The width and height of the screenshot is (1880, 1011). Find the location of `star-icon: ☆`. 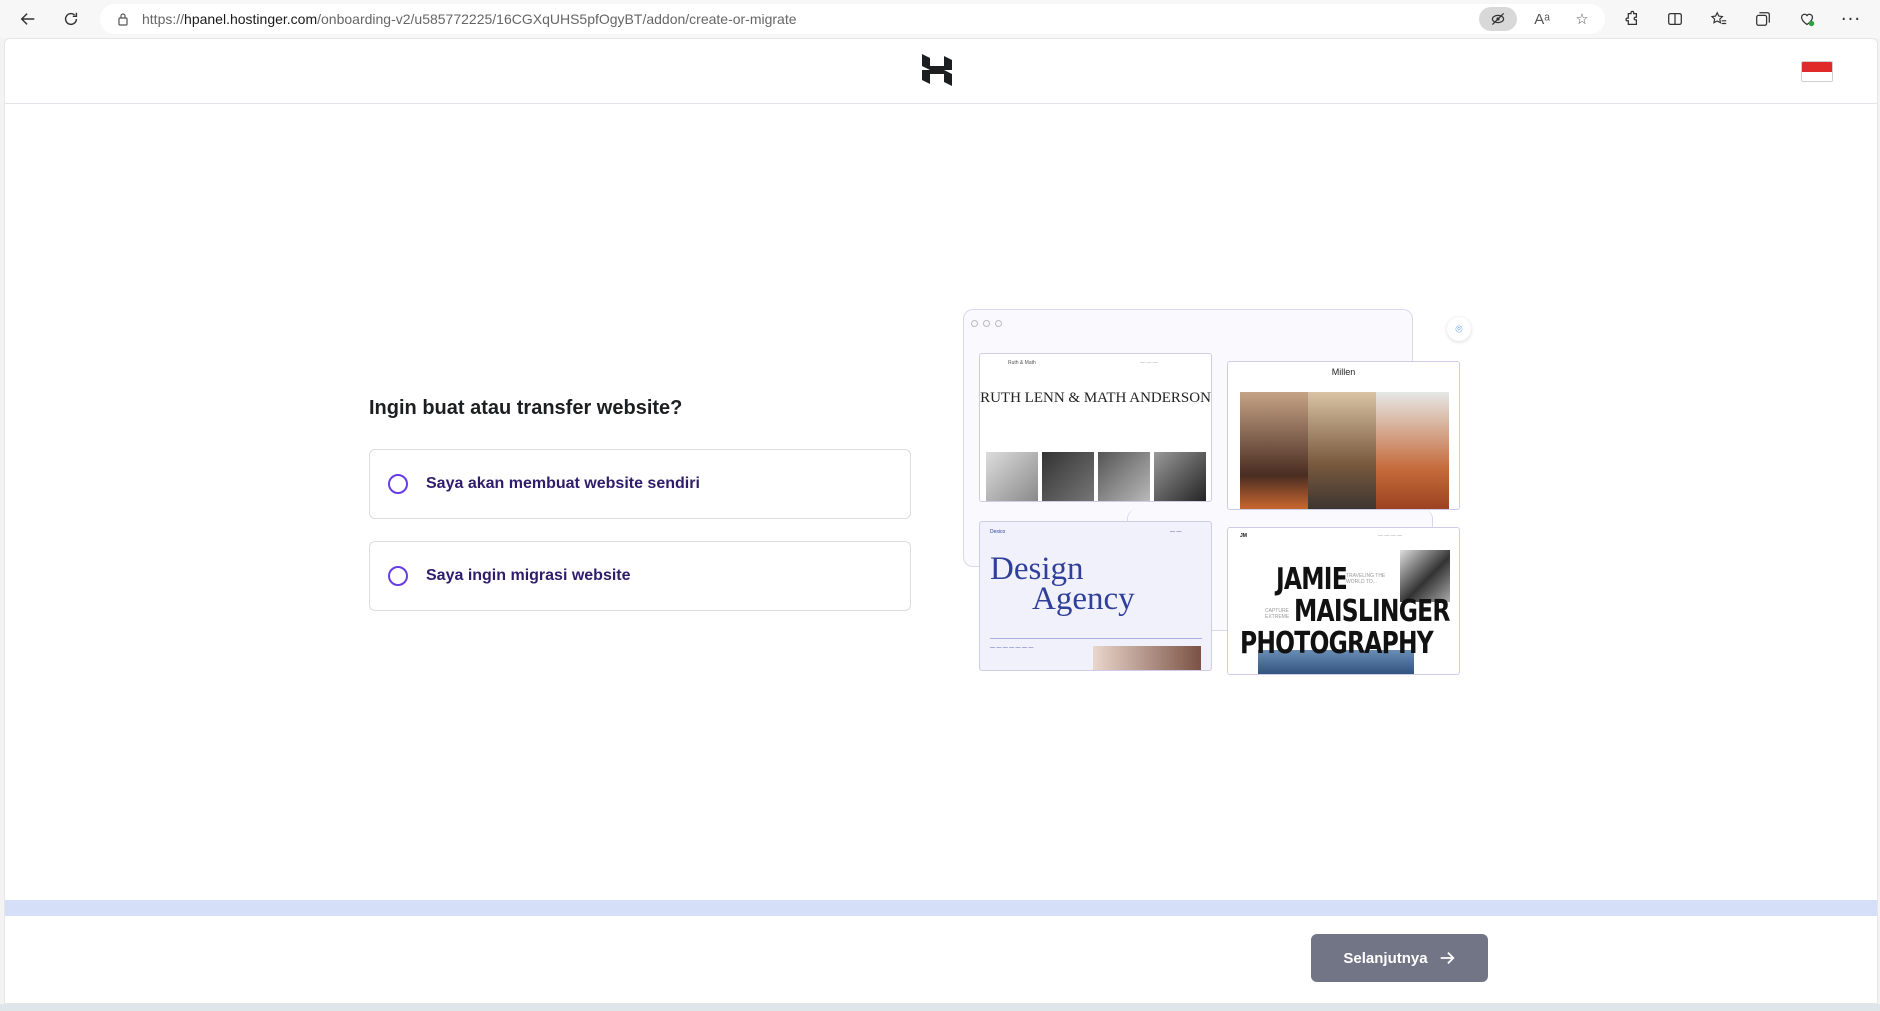

star-icon: ☆ is located at coordinates (1582, 19).